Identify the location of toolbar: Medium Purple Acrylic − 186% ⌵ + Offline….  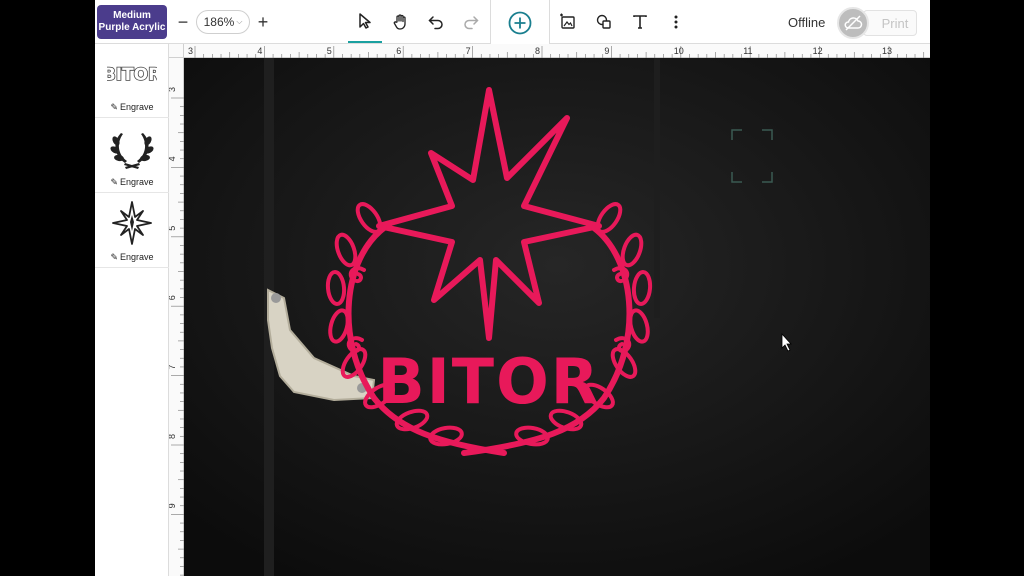
(512, 23).